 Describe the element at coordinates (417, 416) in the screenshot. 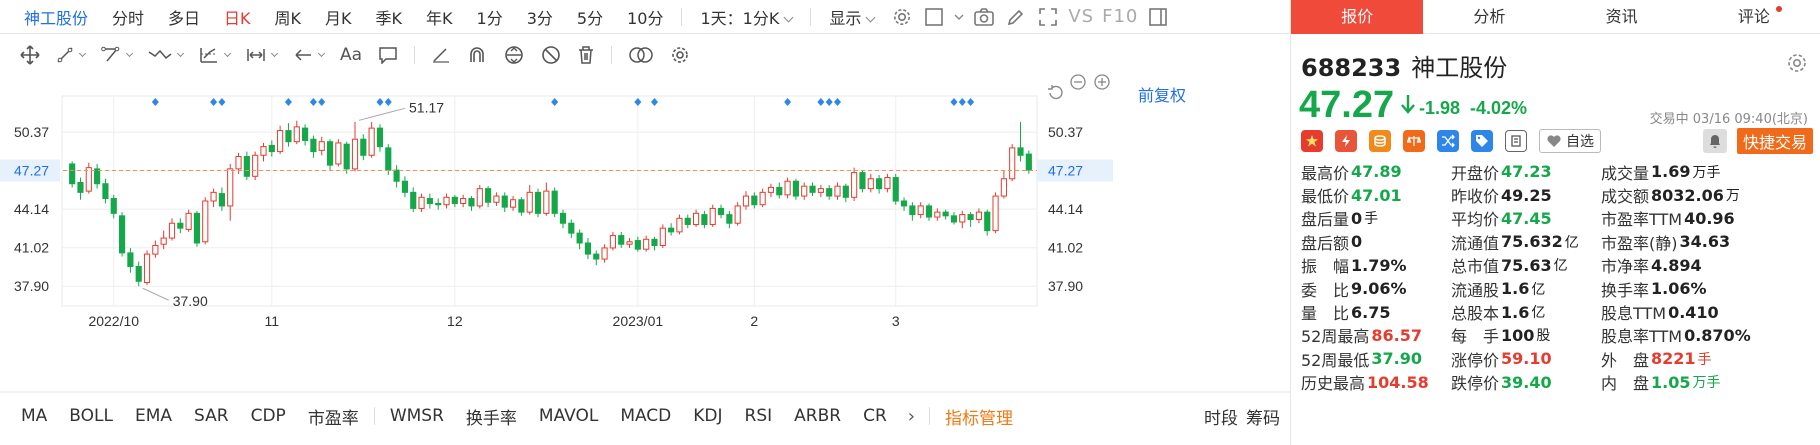

I see `indicator-tab: WMSR` at that location.